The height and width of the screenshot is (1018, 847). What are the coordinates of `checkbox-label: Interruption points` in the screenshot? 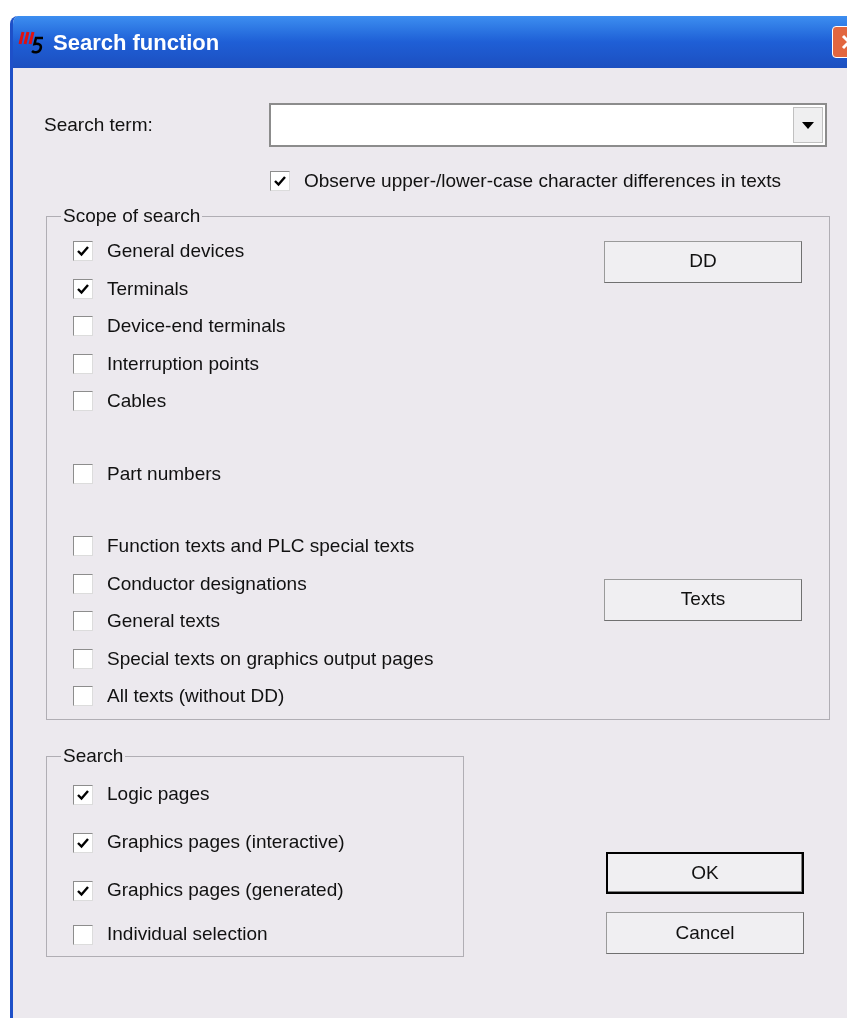 It's located at (183, 363).